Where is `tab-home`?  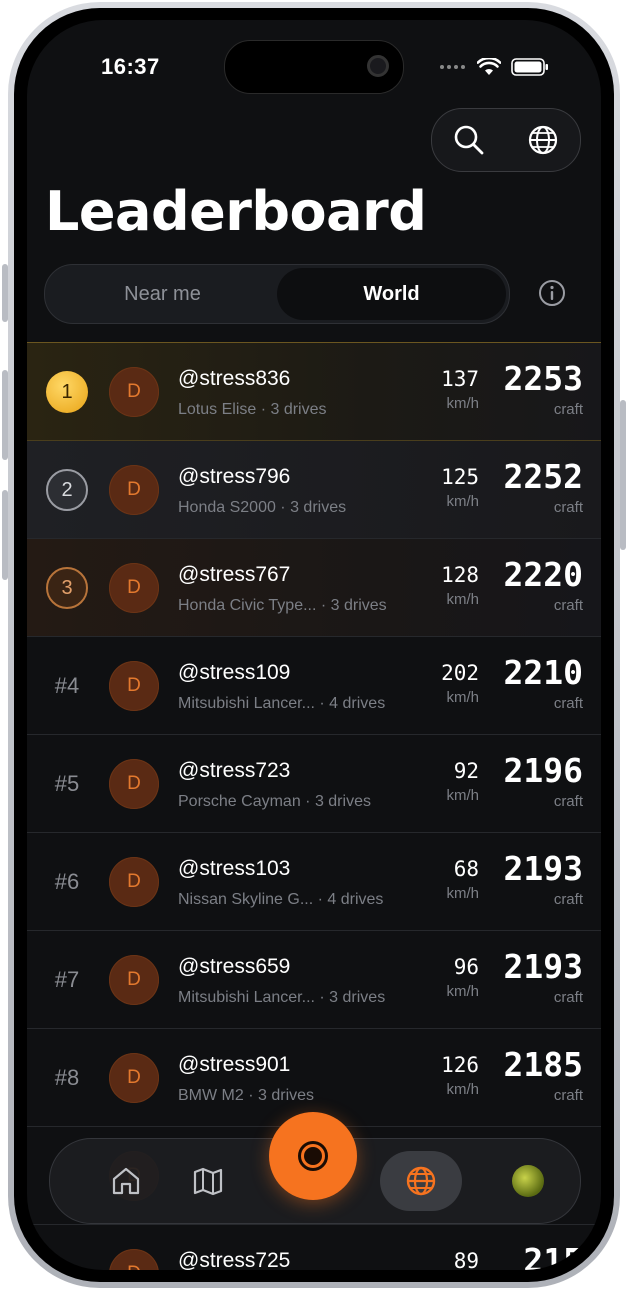
tab-home is located at coordinates (126, 1181).